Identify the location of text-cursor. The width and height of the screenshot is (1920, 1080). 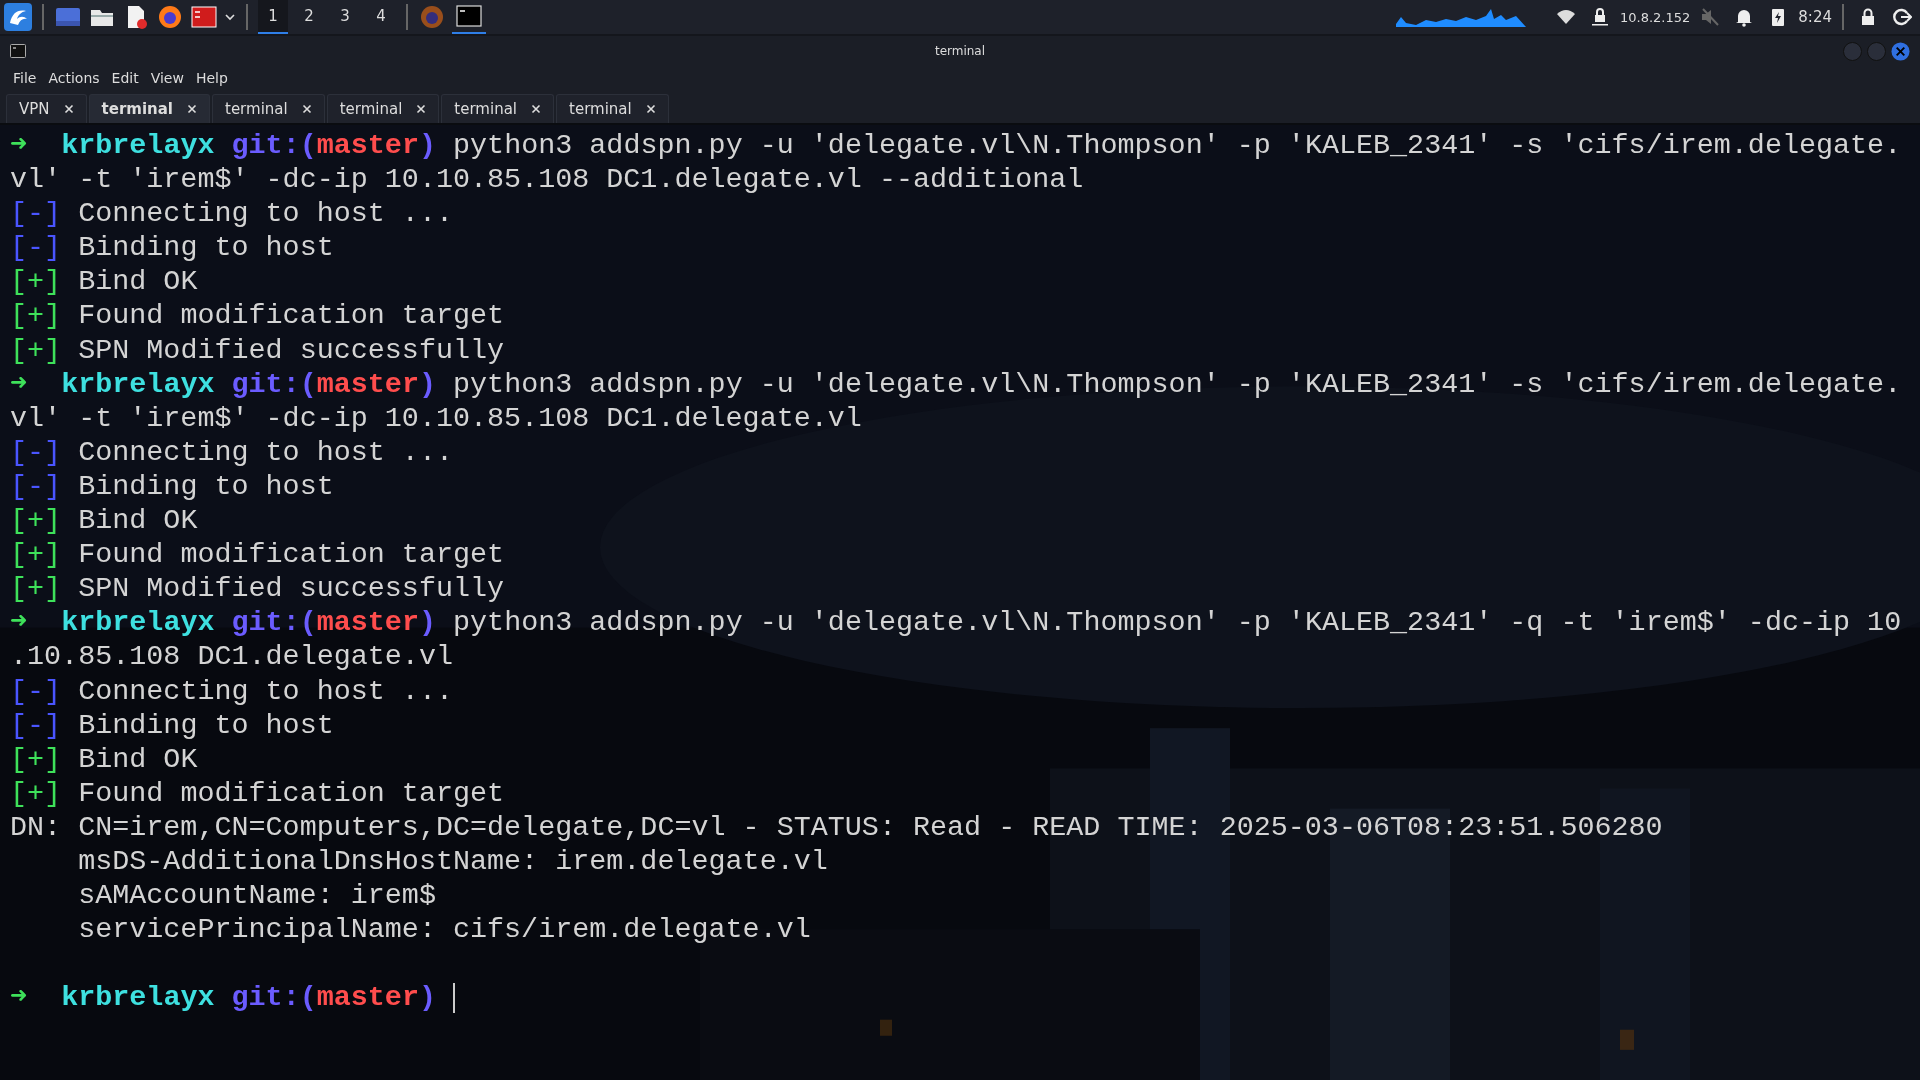
(454, 998).